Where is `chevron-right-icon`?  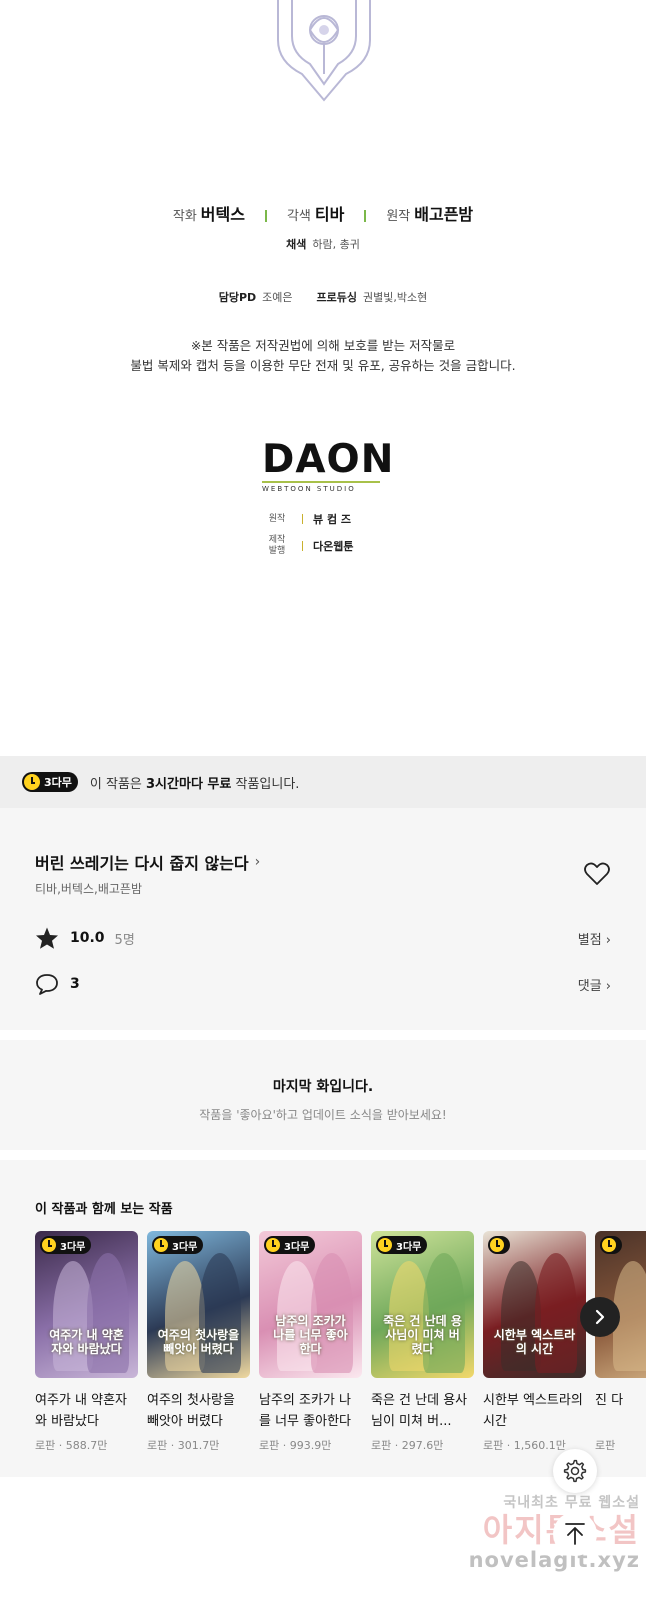
chevron-right-icon is located at coordinates (600, 1317).